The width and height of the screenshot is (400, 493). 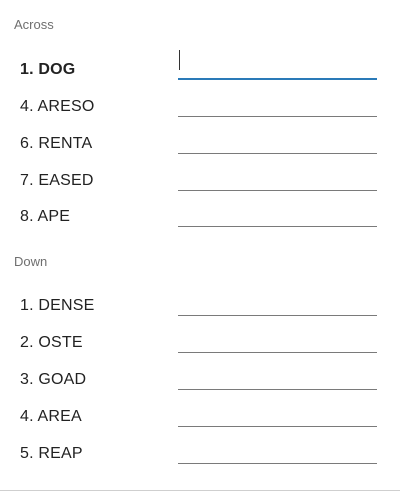 I want to click on down-clue-row: 1. DENSE, so click(x=200, y=305).